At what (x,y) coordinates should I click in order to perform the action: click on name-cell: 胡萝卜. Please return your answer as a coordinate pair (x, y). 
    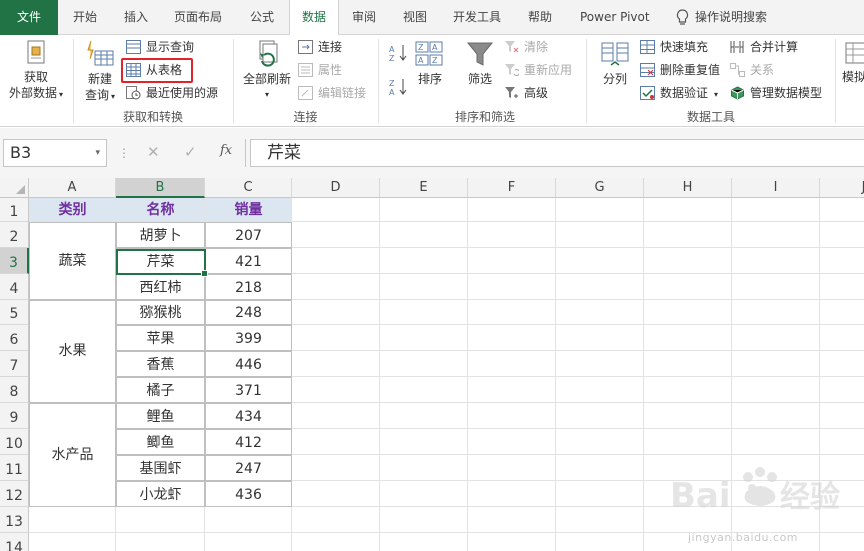
    Looking at the image, I should click on (160, 235).